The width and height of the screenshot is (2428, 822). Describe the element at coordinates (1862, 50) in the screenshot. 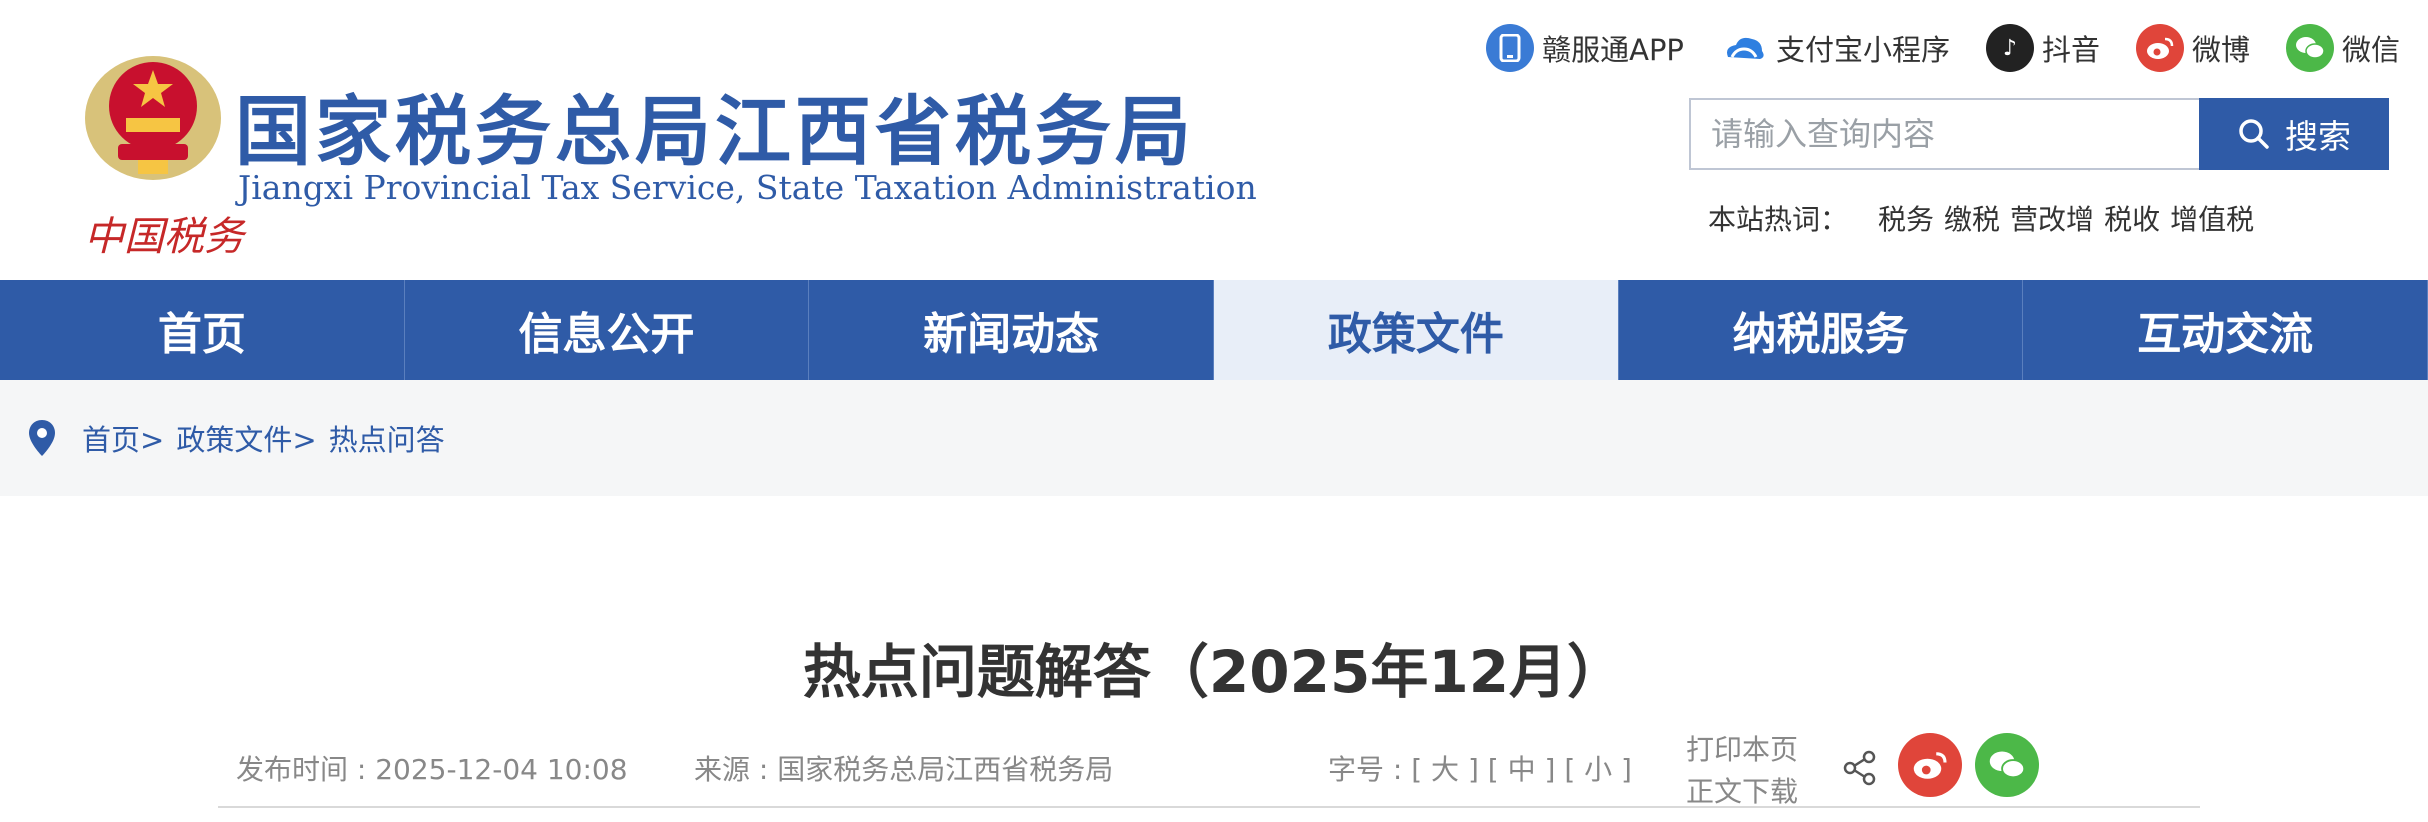

I see `social-label: 支付宝小程序` at that location.